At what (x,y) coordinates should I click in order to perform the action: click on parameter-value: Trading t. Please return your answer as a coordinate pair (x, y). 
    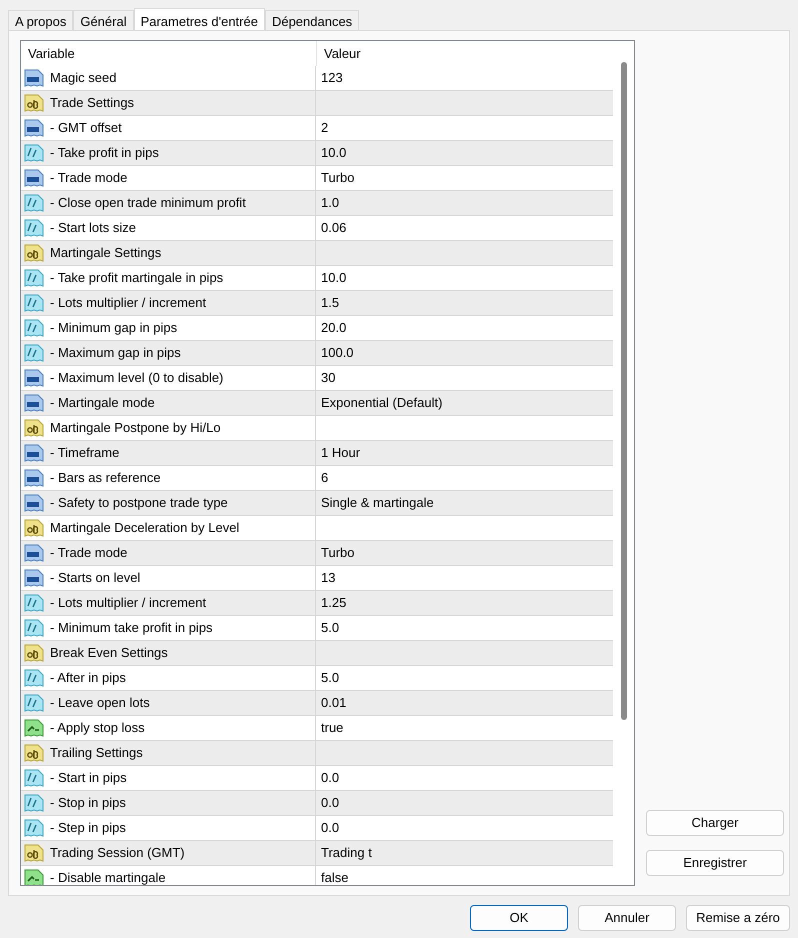
    Looking at the image, I should click on (346, 853).